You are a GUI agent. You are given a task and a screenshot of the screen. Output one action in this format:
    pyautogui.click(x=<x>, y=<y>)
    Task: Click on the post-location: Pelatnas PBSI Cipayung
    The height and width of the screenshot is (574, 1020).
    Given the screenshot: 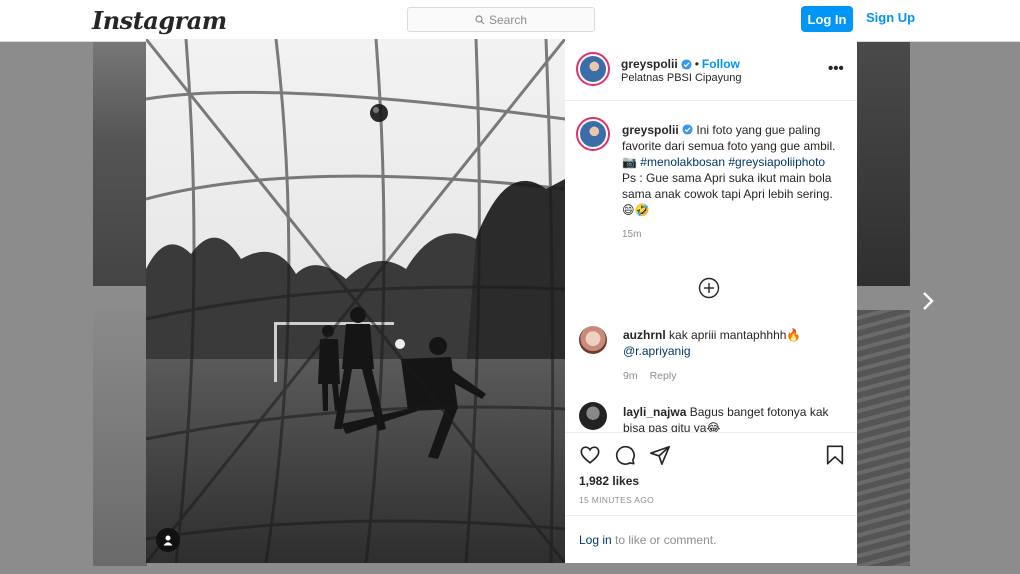 What is the action you would take?
    pyautogui.click(x=681, y=78)
    